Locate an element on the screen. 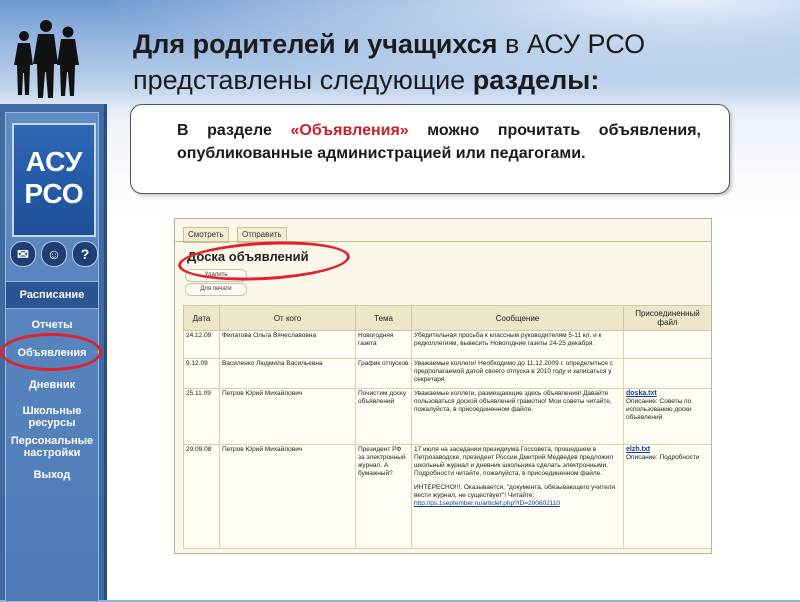  col-message: Сообщение is located at coordinates (517, 318).